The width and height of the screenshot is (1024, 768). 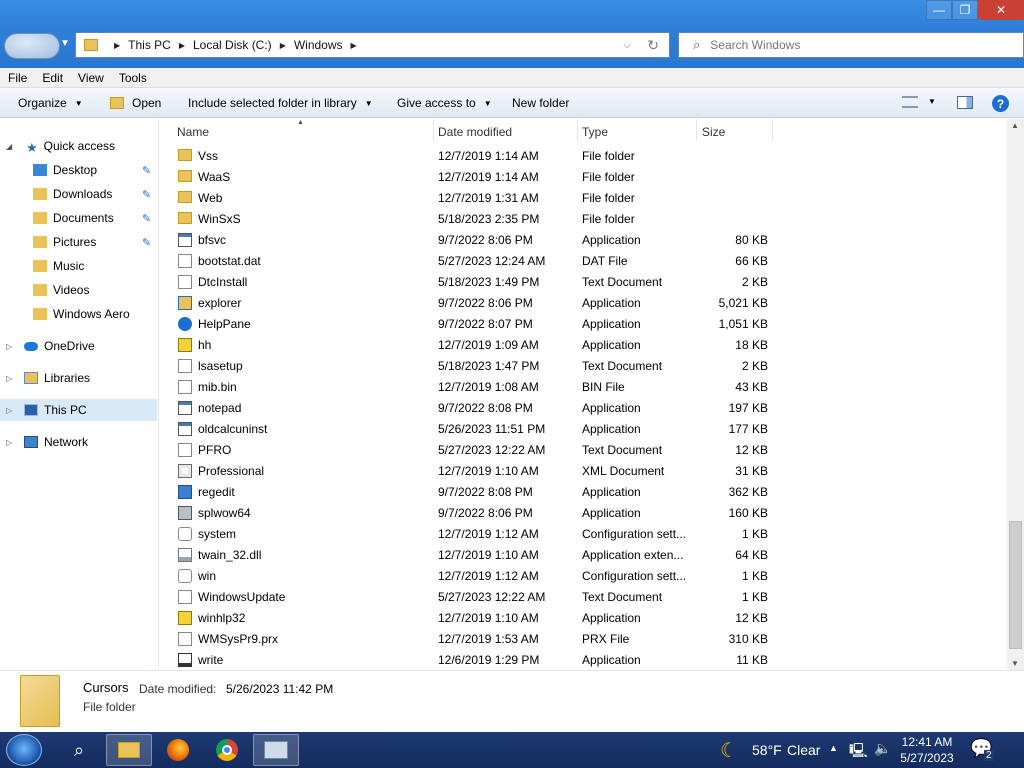 I want to click on help-icon: ?, so click(x=1000, y=103).